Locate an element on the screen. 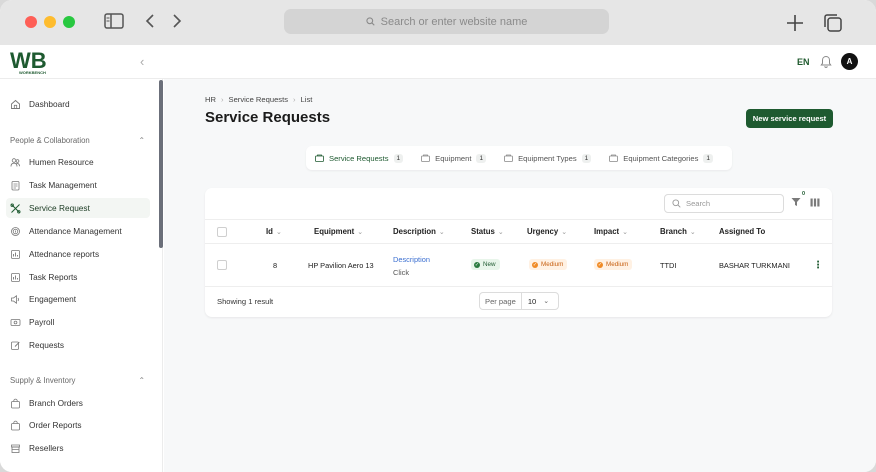 The width and height of the screenshot is (876, 472). sidebar-item-attendance-reports: Attednance reports is located at coordinates (78, 254).